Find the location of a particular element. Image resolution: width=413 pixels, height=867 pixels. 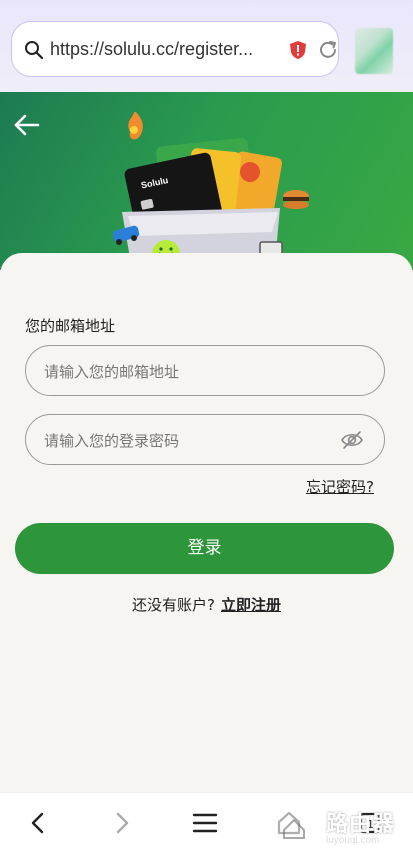

back-arrow-icon is located at coordinates (27, 125).